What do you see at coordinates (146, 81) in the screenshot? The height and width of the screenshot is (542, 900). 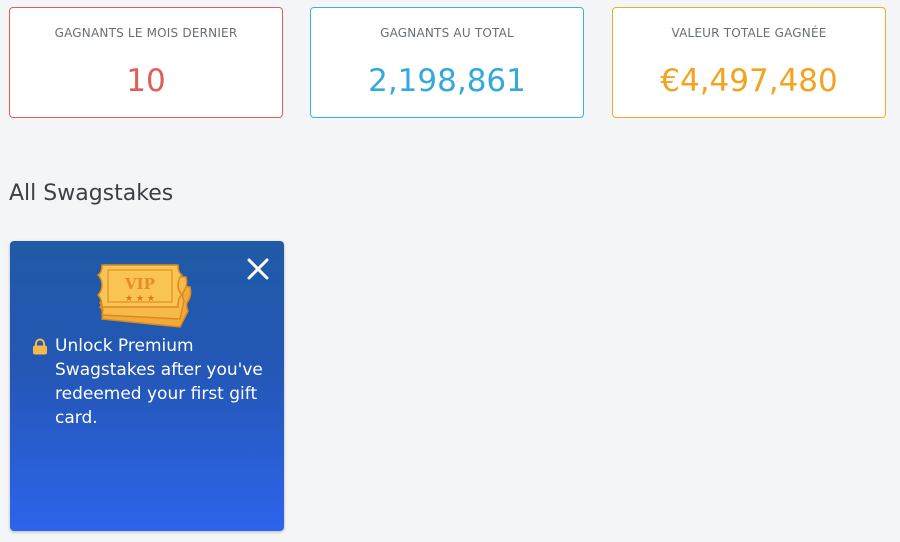 I see `stat-value-last-month-winners: 10` at bounding box center [146, 81].